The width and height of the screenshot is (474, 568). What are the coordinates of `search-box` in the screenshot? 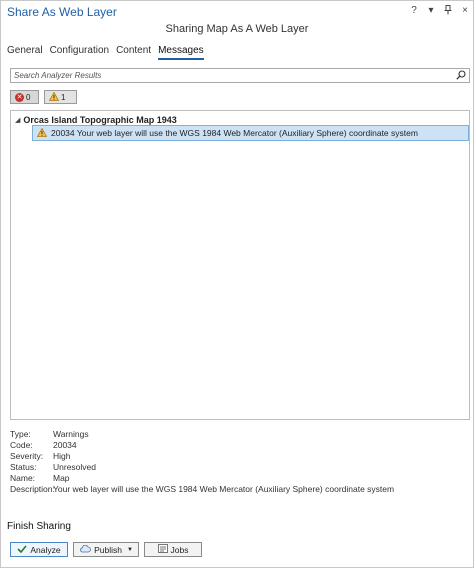 It's located at (240, 75).